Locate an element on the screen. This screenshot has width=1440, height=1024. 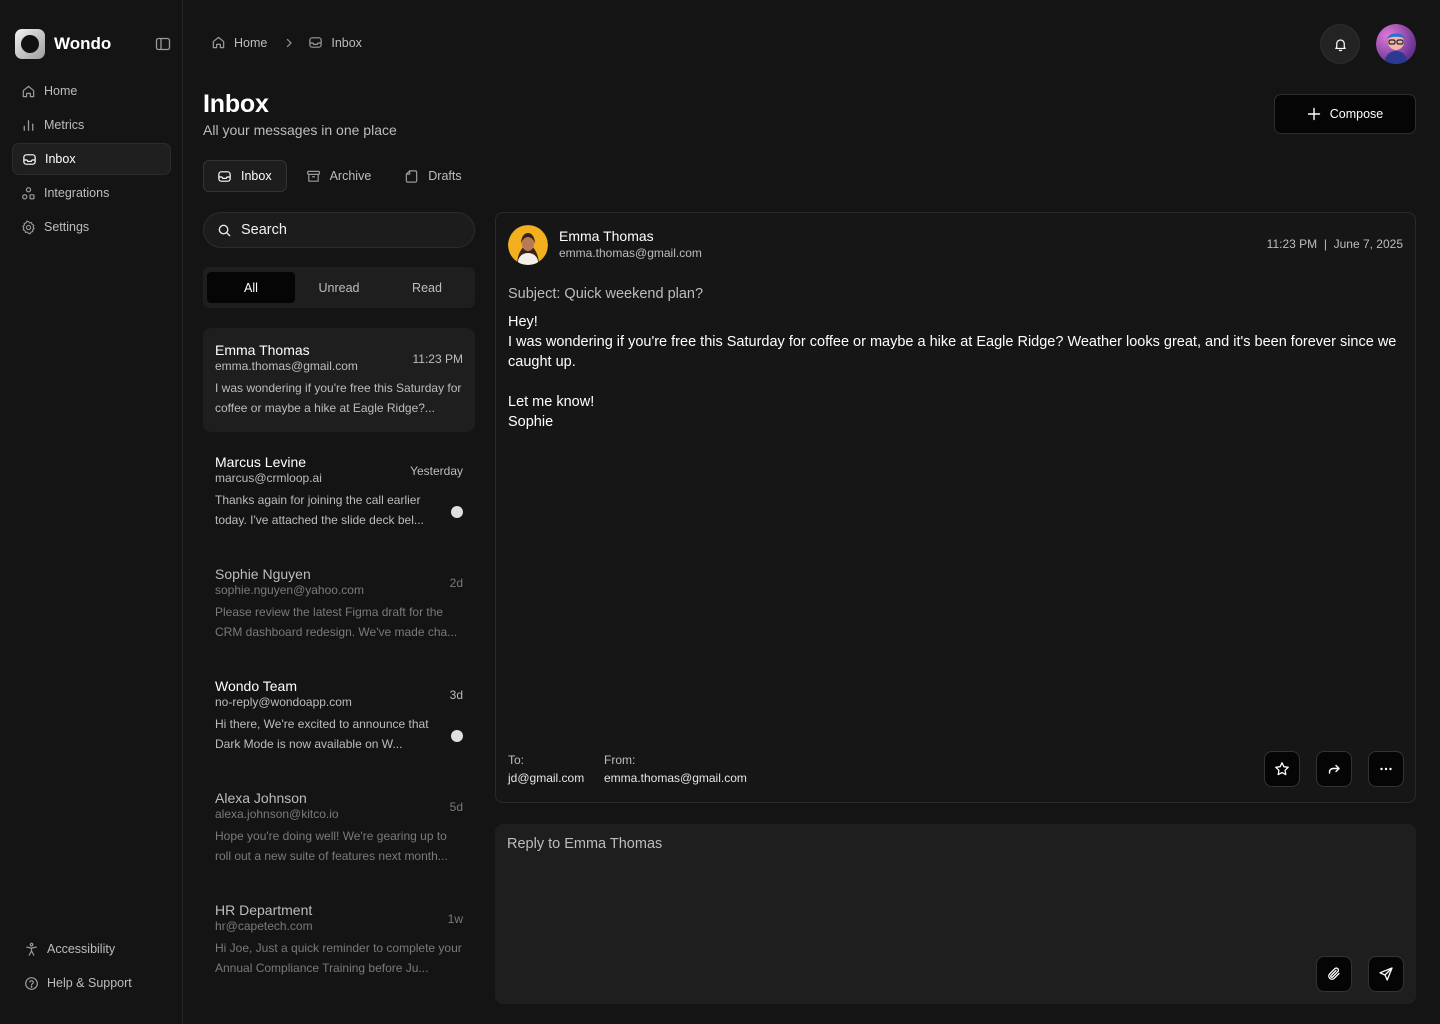
tab-label: Drafts is located at coordinates (445, 176).